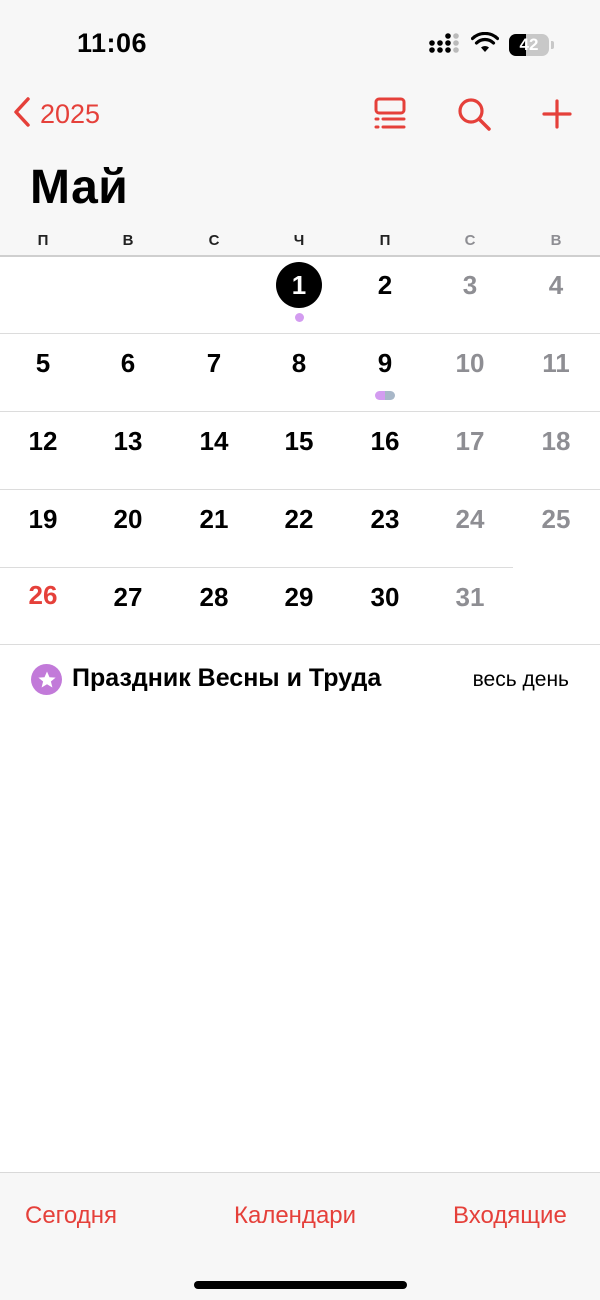 This screenshot has width=600, height=1300. Describe the element at coordinates (470, 285) in the screenshot. I see `day-cell: 3` at that location.